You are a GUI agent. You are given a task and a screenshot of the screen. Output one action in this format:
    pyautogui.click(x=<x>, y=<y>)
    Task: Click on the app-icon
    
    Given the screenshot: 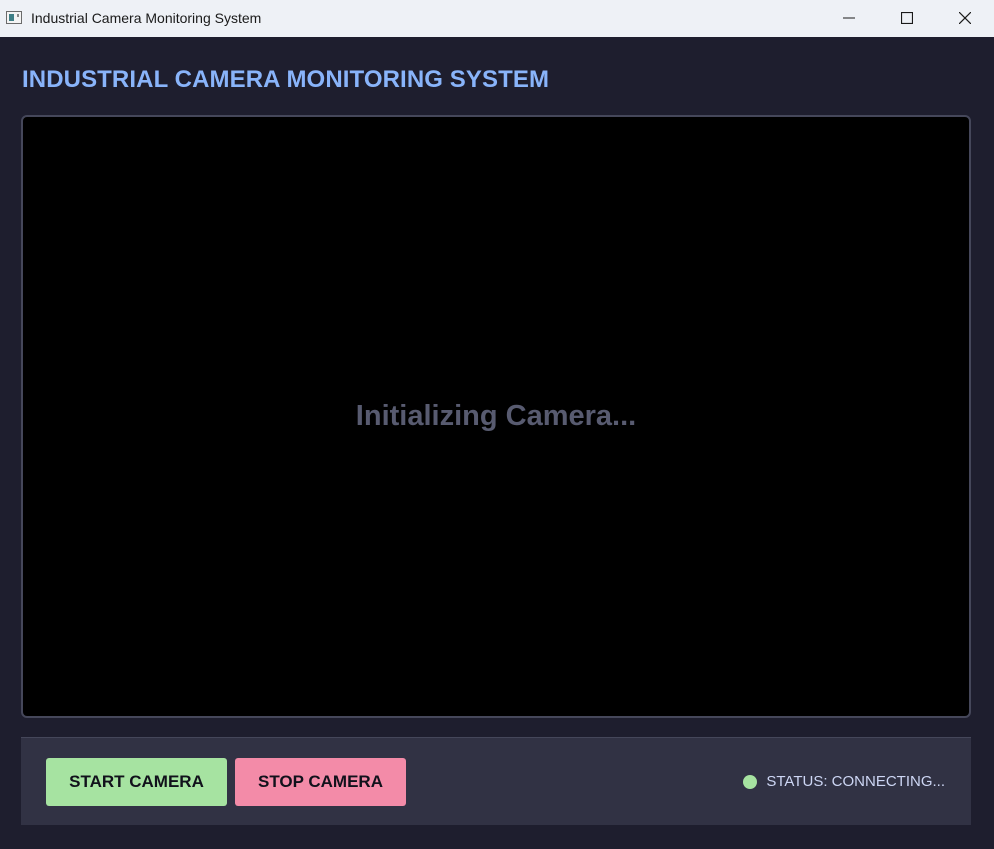 What is the action you would take?
    pyautogui.click(x=14, y=17)
    